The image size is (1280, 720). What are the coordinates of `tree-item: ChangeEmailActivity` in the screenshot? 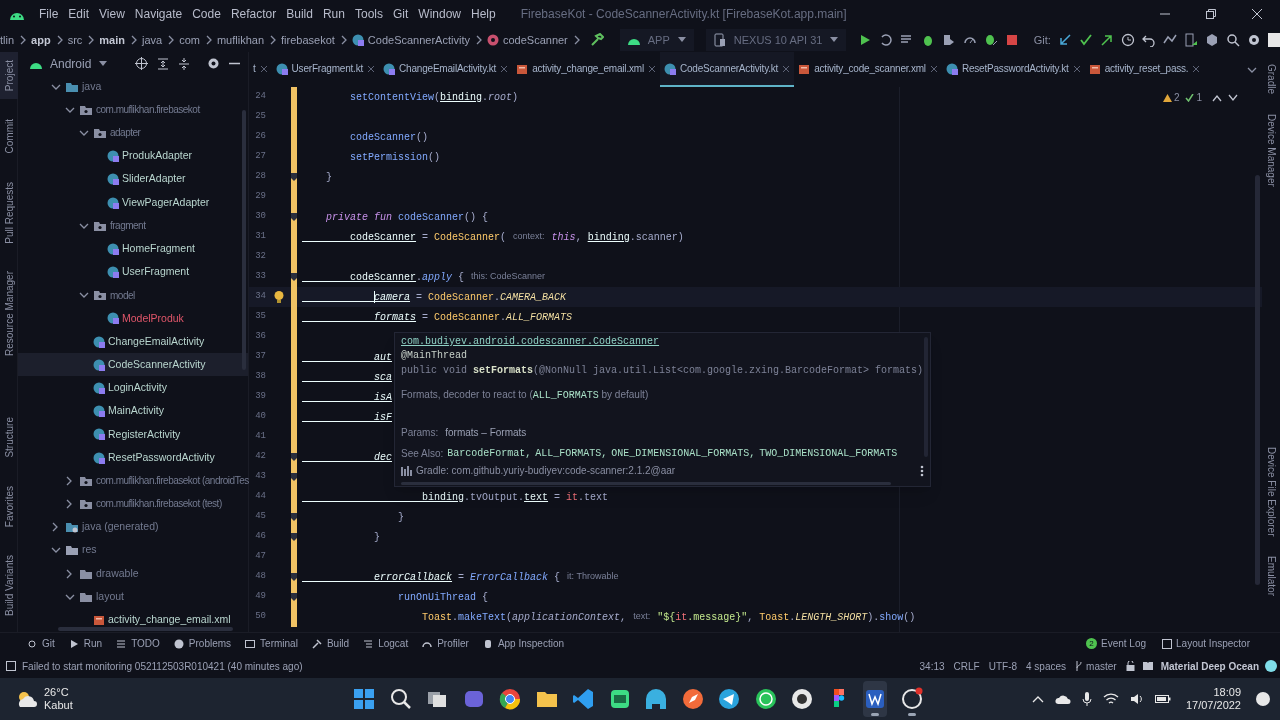 It's located at (133, 342).